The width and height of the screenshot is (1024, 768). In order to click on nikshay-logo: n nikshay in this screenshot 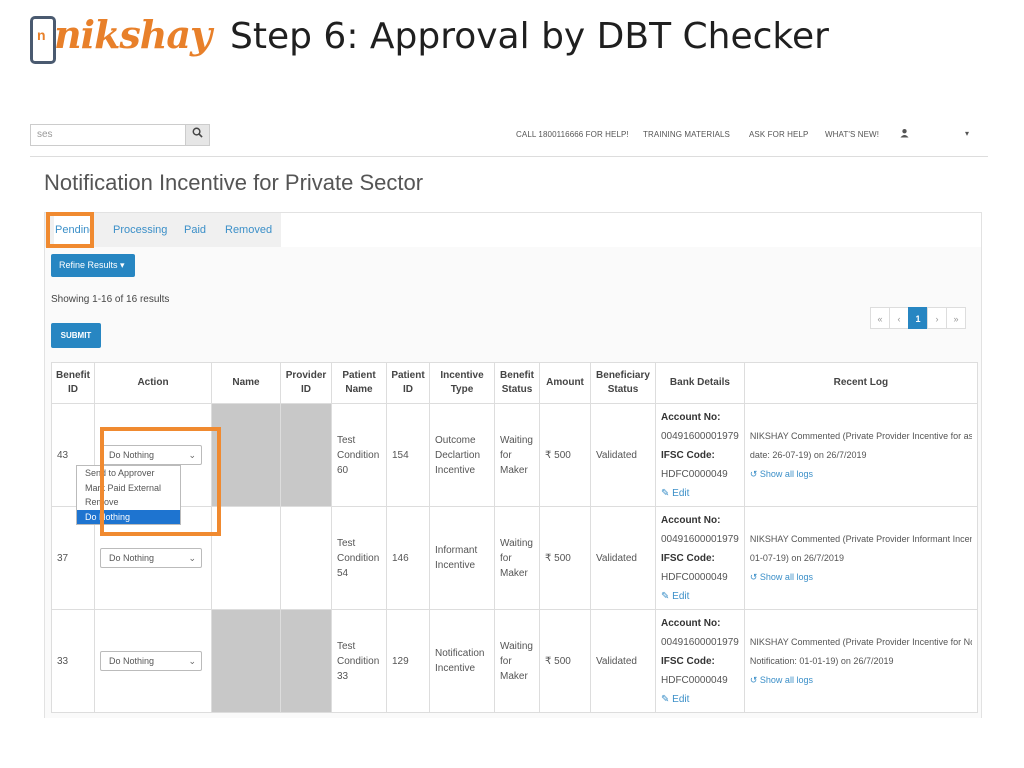, I will do `click(121, 43)`.